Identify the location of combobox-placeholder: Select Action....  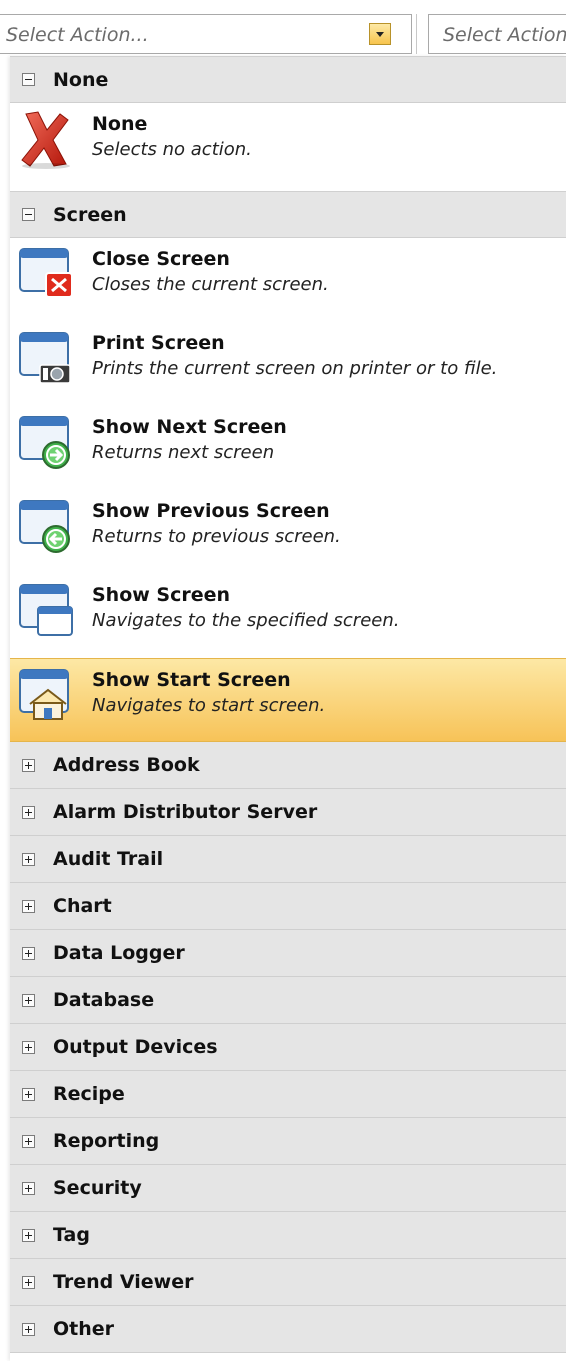
(77, 35).